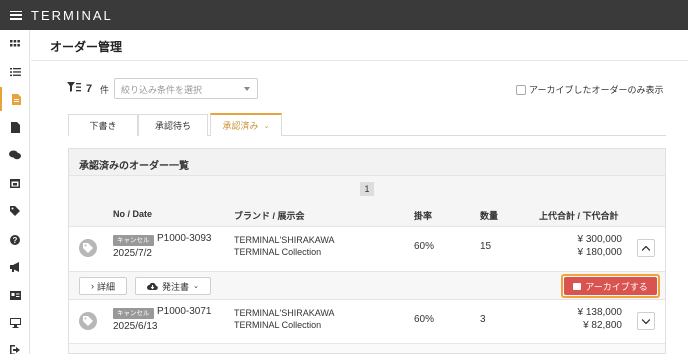 This screenshot has width=688, height=354. I want to click on expand-row-button, so click(646, 321).